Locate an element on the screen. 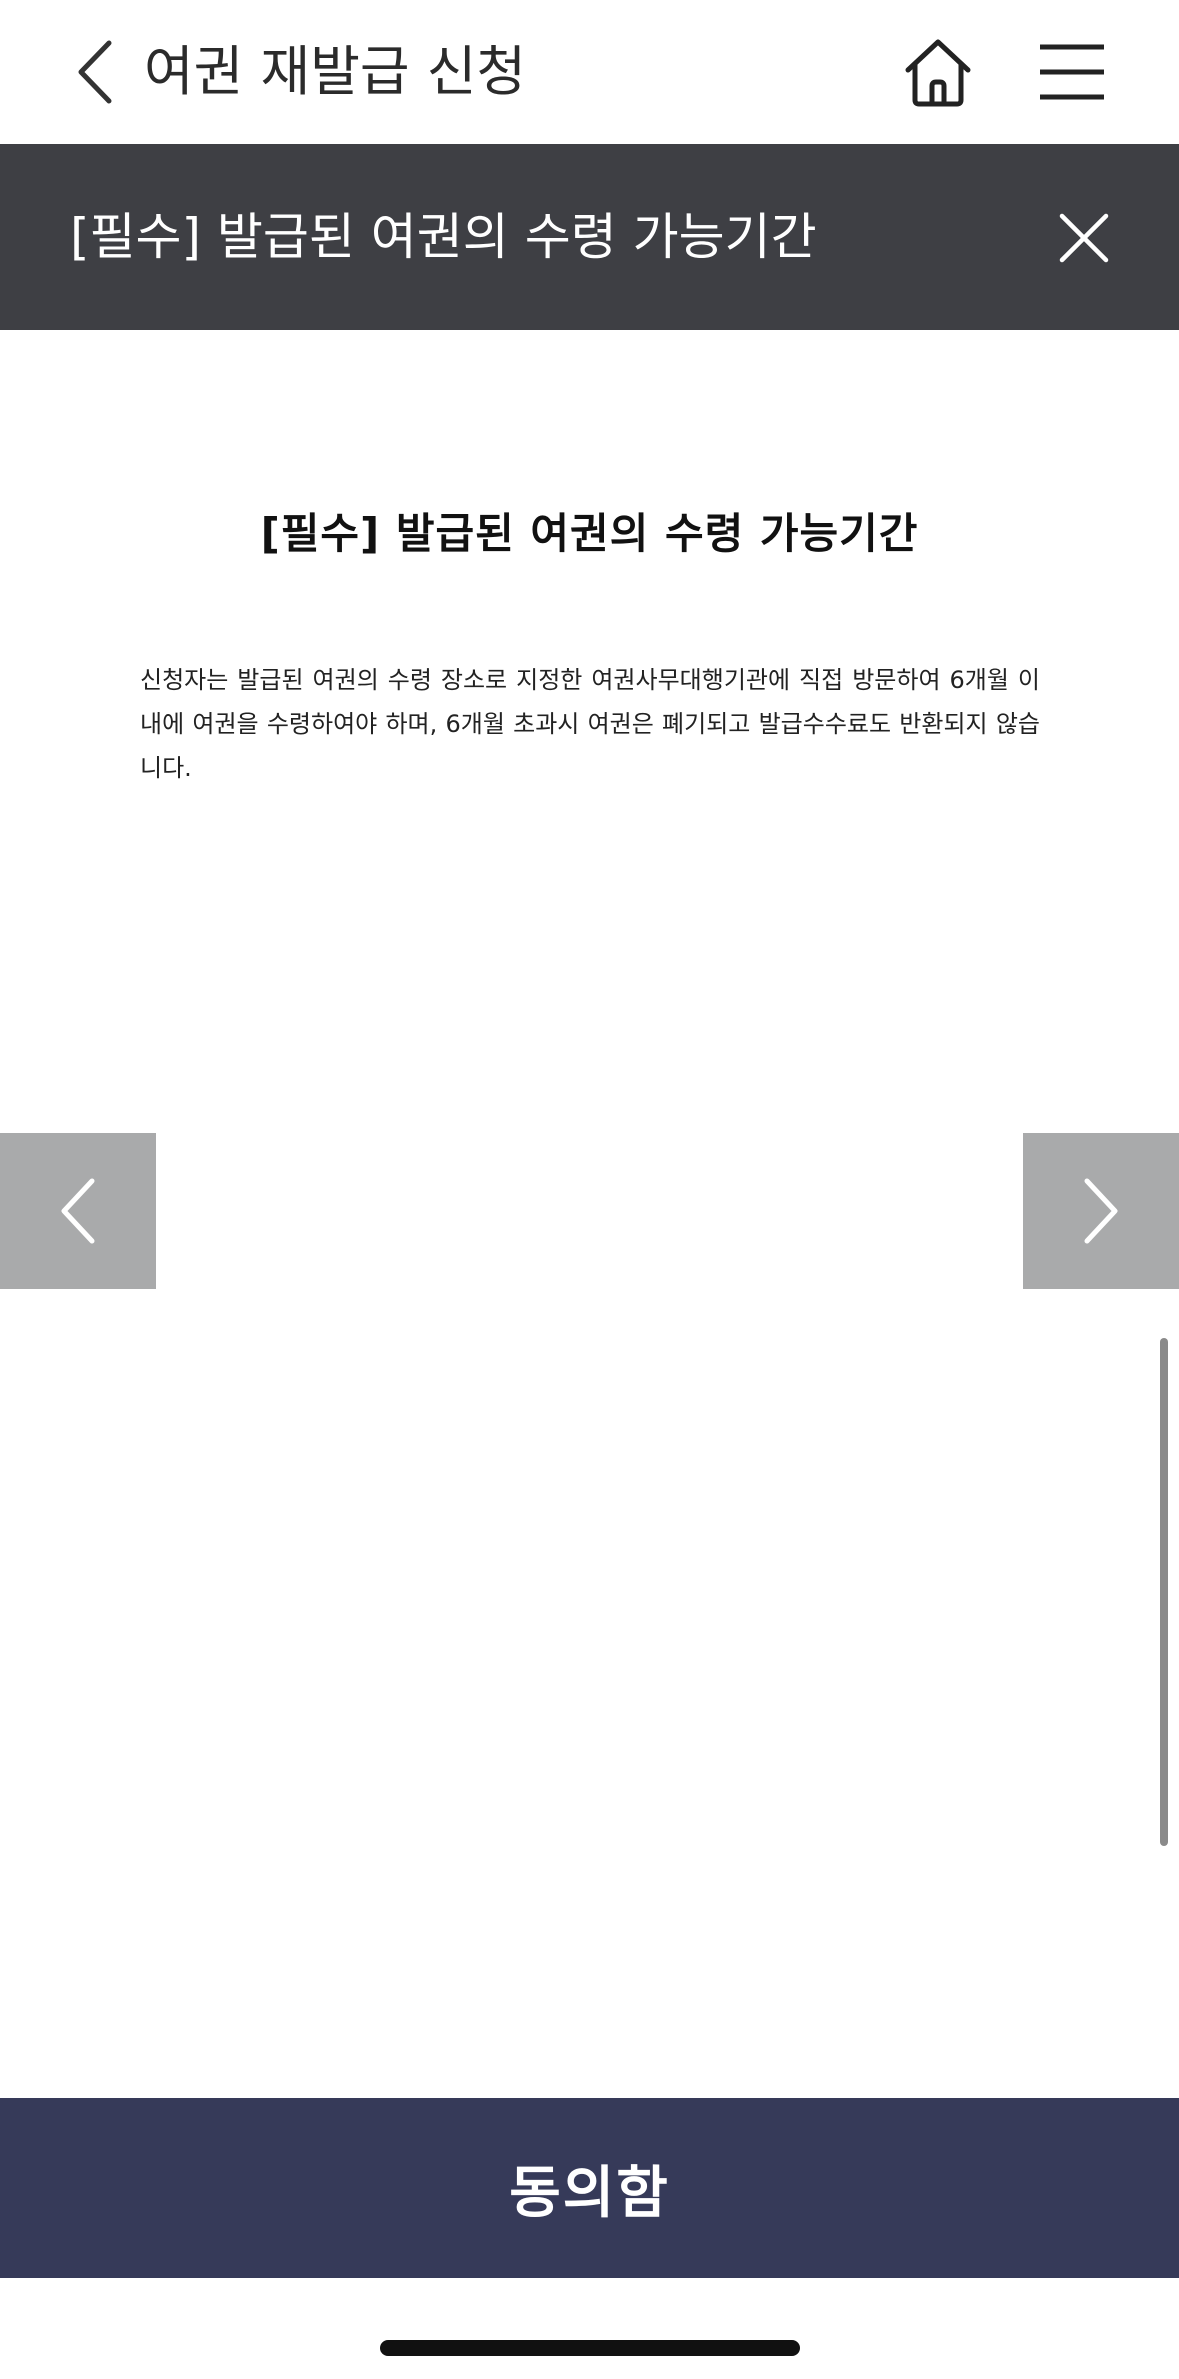  app-header: 여권 재발급 신청 is located at coordinates (589, 72).